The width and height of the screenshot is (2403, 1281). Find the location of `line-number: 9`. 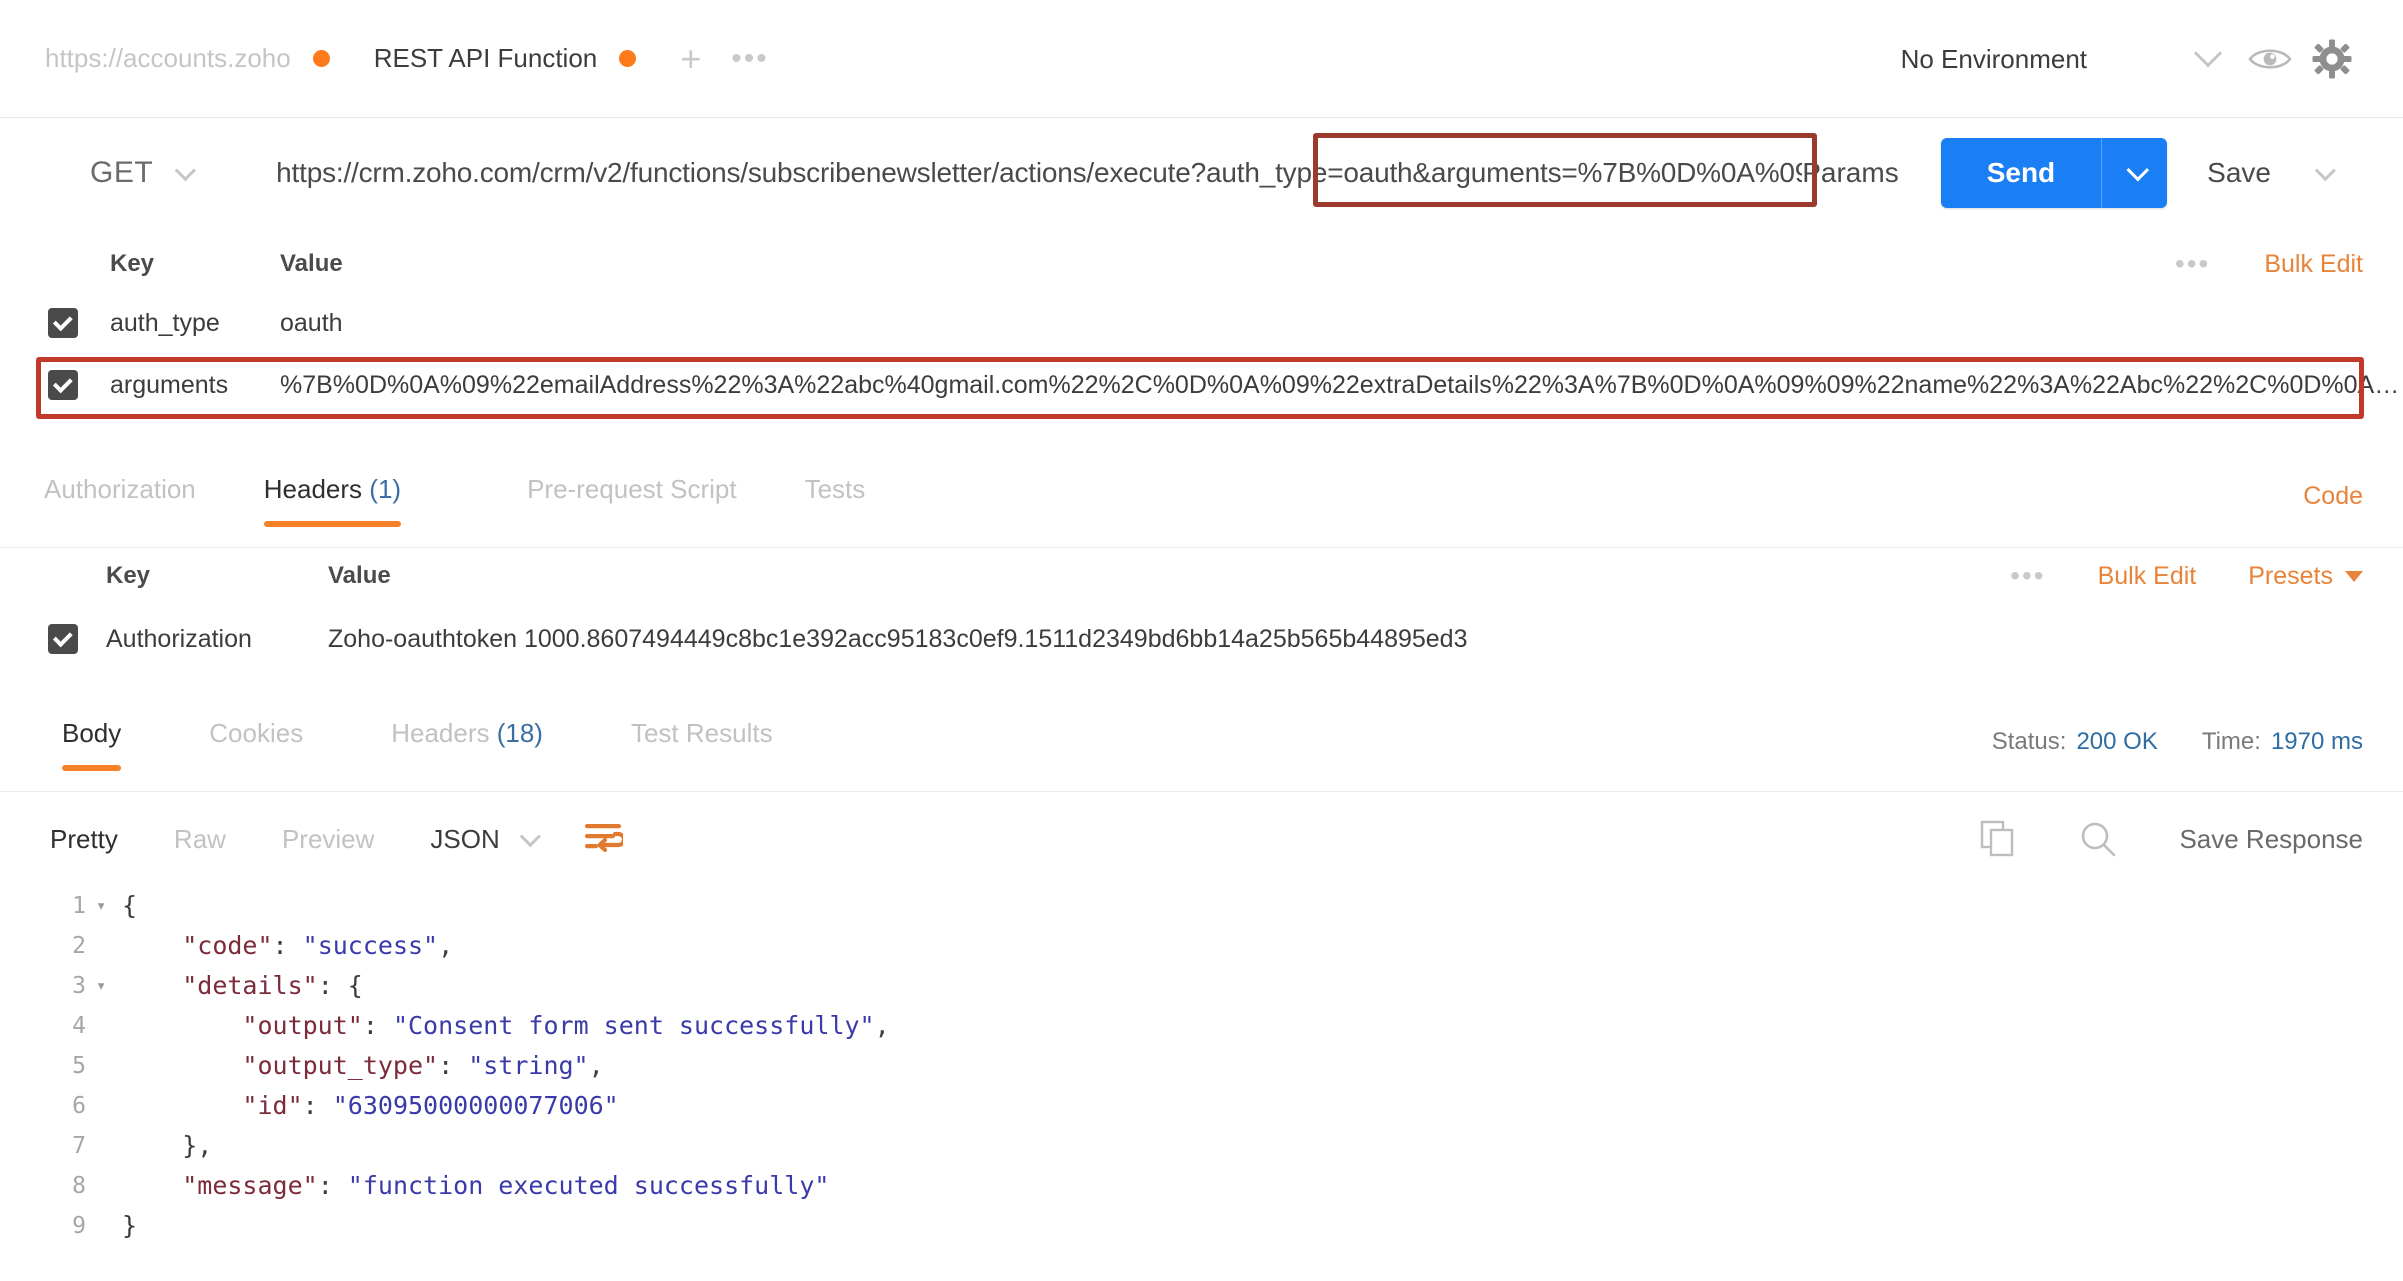

line-number: 9 is located at coordinates (79, 1226).